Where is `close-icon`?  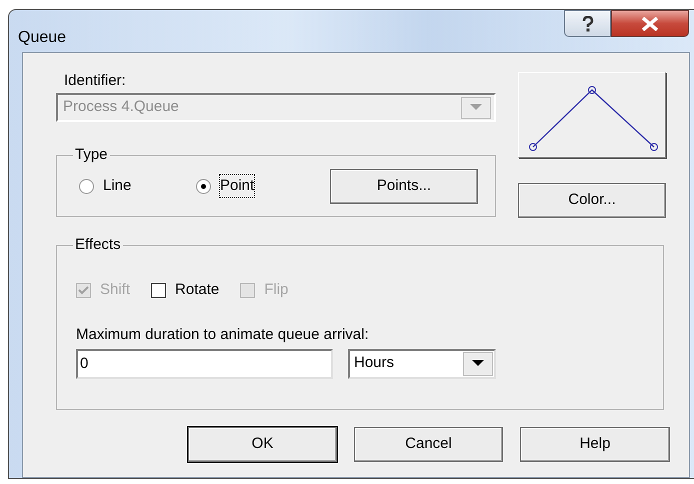 close-icon is located at coordinates (650, 23).